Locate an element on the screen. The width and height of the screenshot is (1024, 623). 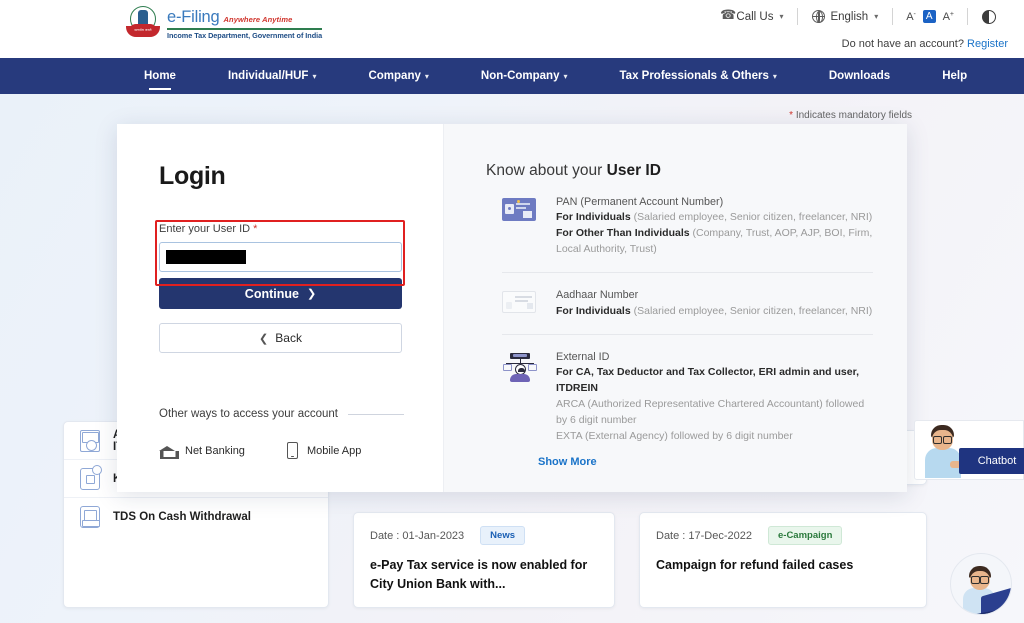
nav-label: Help is located at coordinates (955, 76).